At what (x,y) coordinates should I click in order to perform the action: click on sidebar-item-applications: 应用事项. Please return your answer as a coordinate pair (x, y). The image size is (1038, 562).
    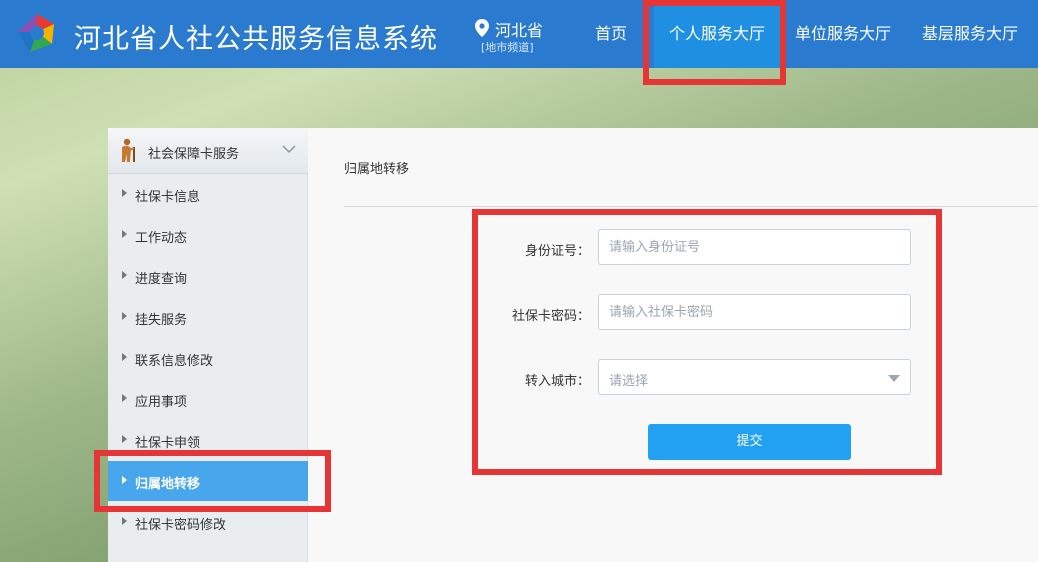
    Looking at the image, I should click on (208, 399).